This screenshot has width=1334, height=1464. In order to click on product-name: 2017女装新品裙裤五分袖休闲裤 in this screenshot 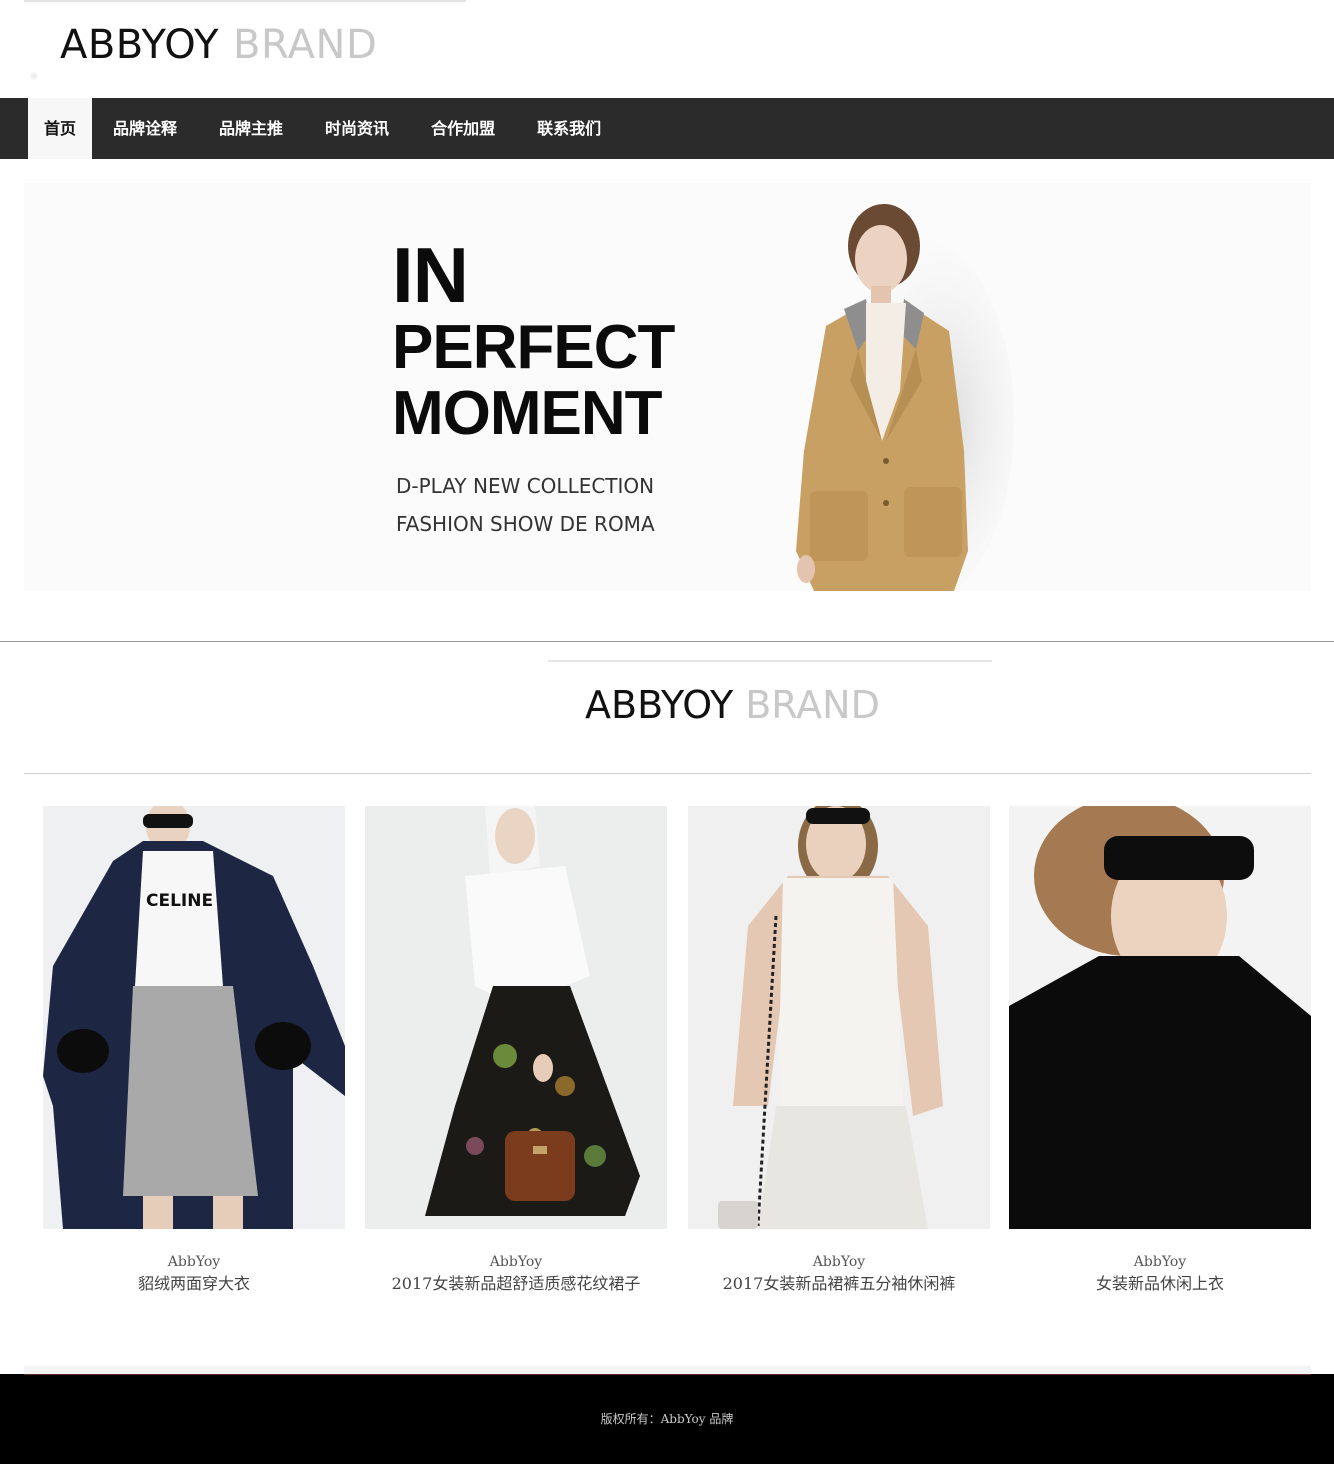, I will do `click(839, 1284)`.